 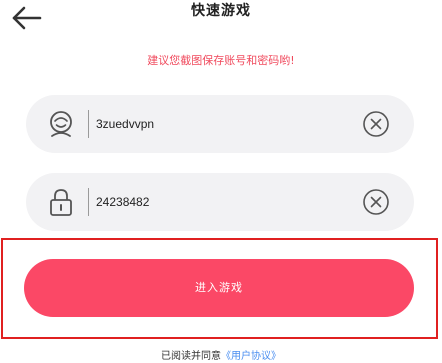 What do you see at coordinates (122, 202) in the screenshot?
I see `password-value: 24238482` at bounding box center [122, 202].